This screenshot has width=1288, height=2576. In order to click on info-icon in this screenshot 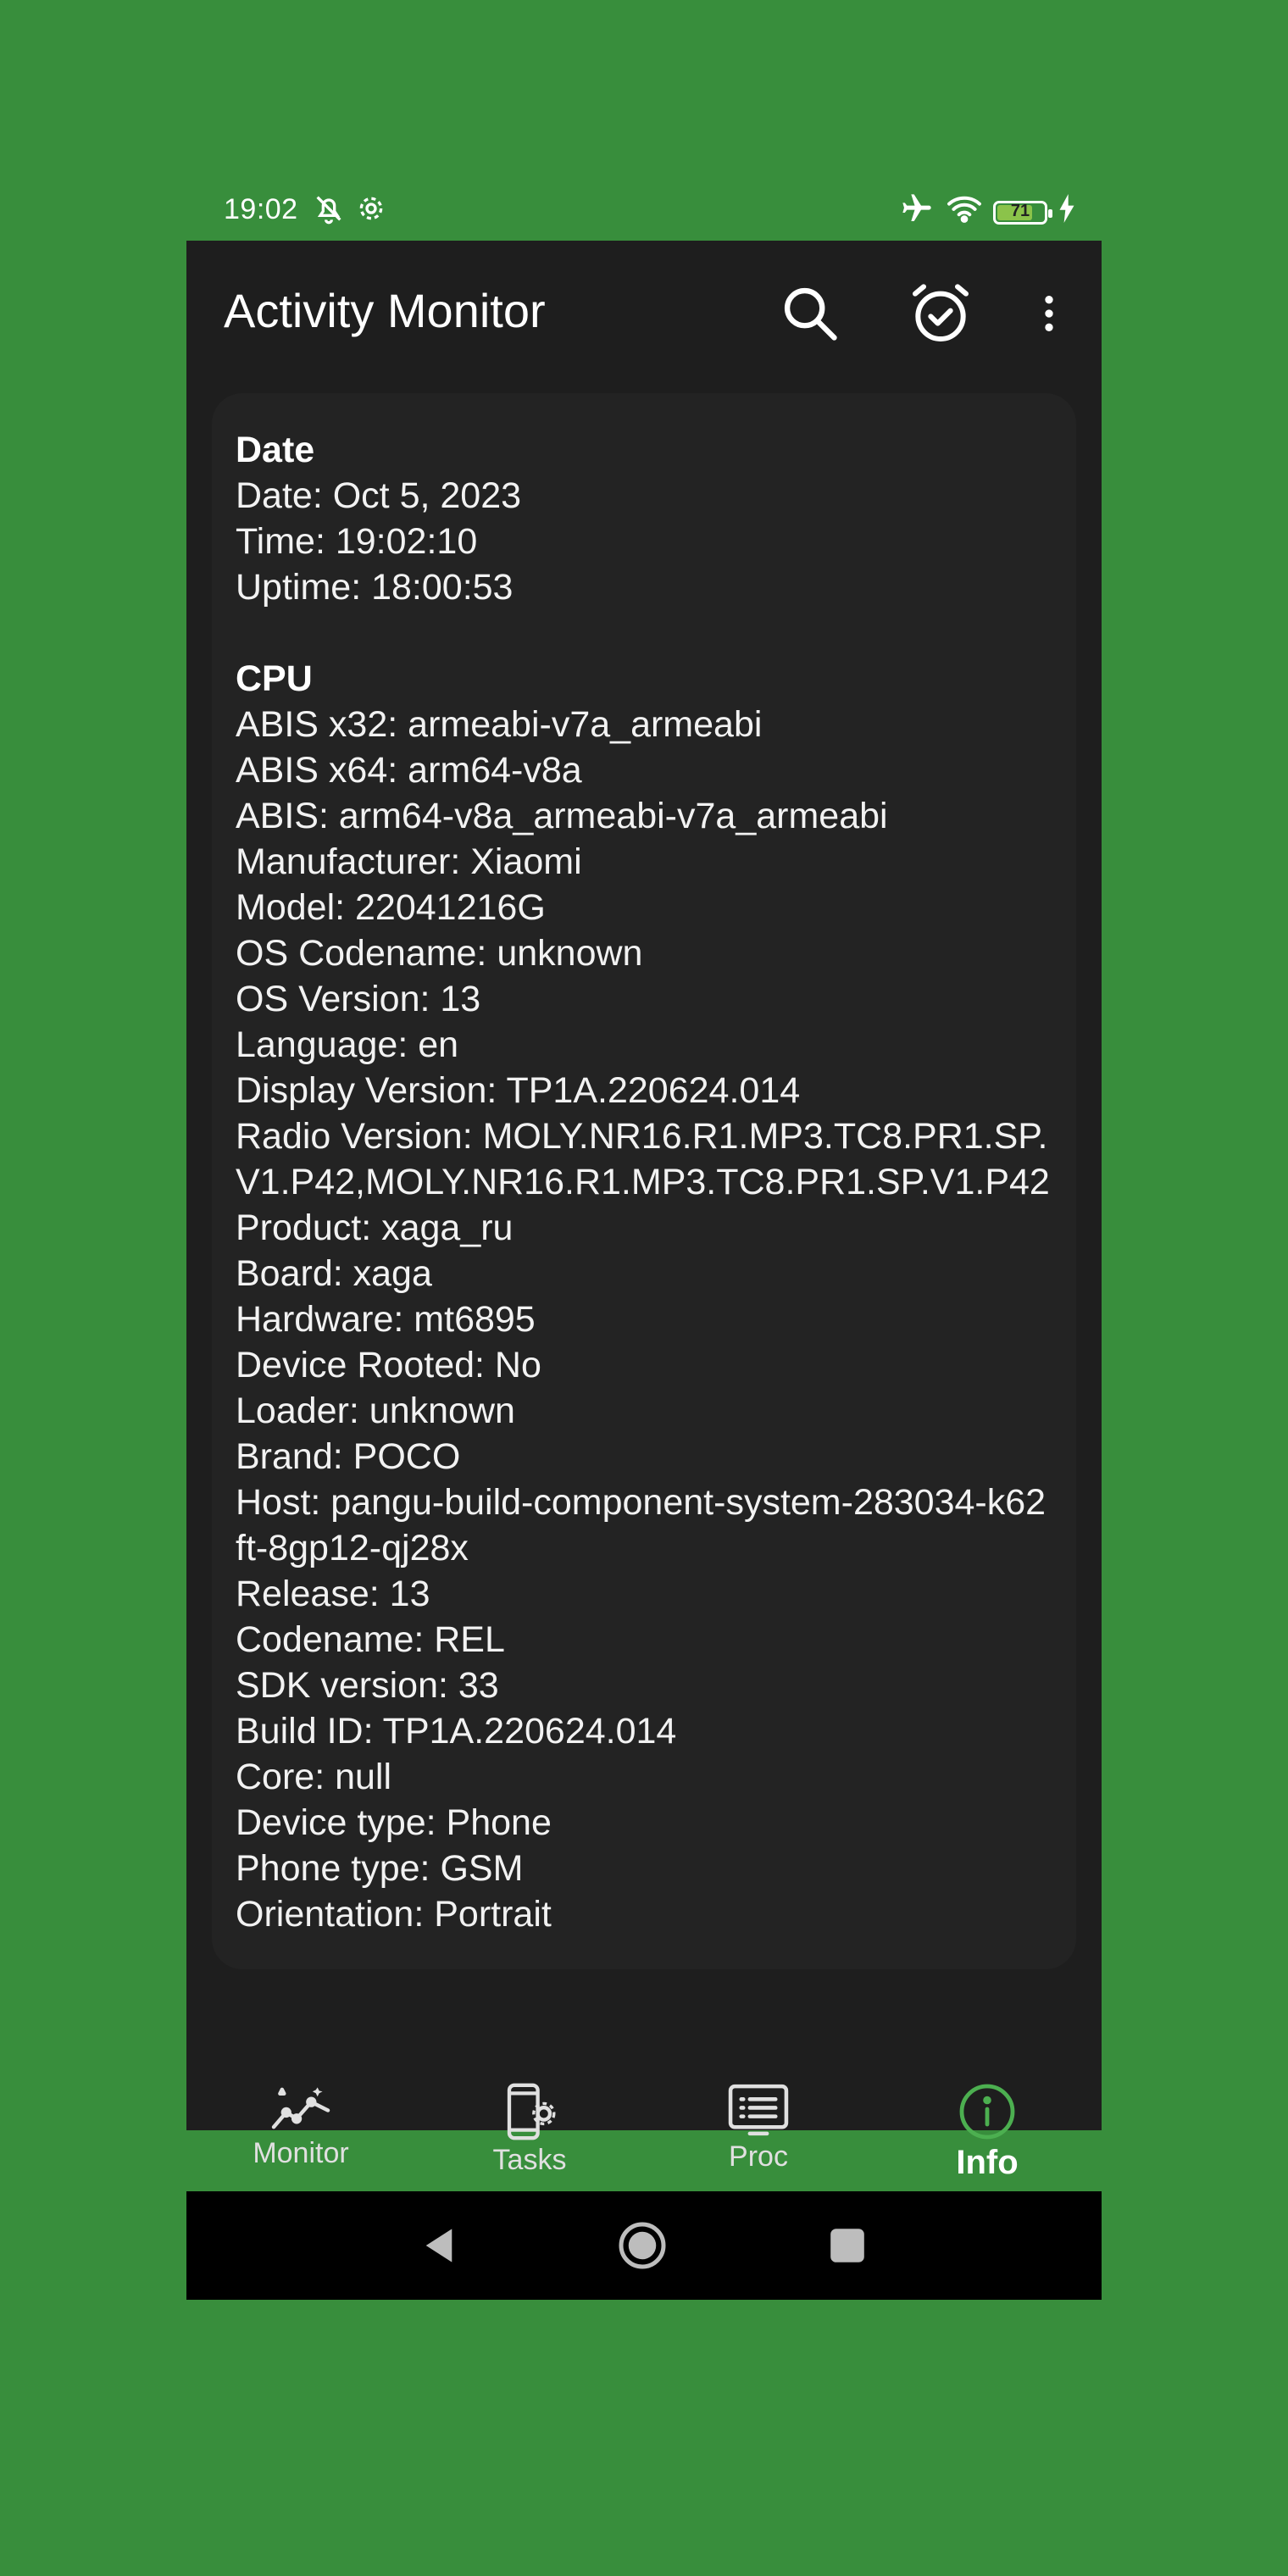, I will do `click(987, 2112)`.